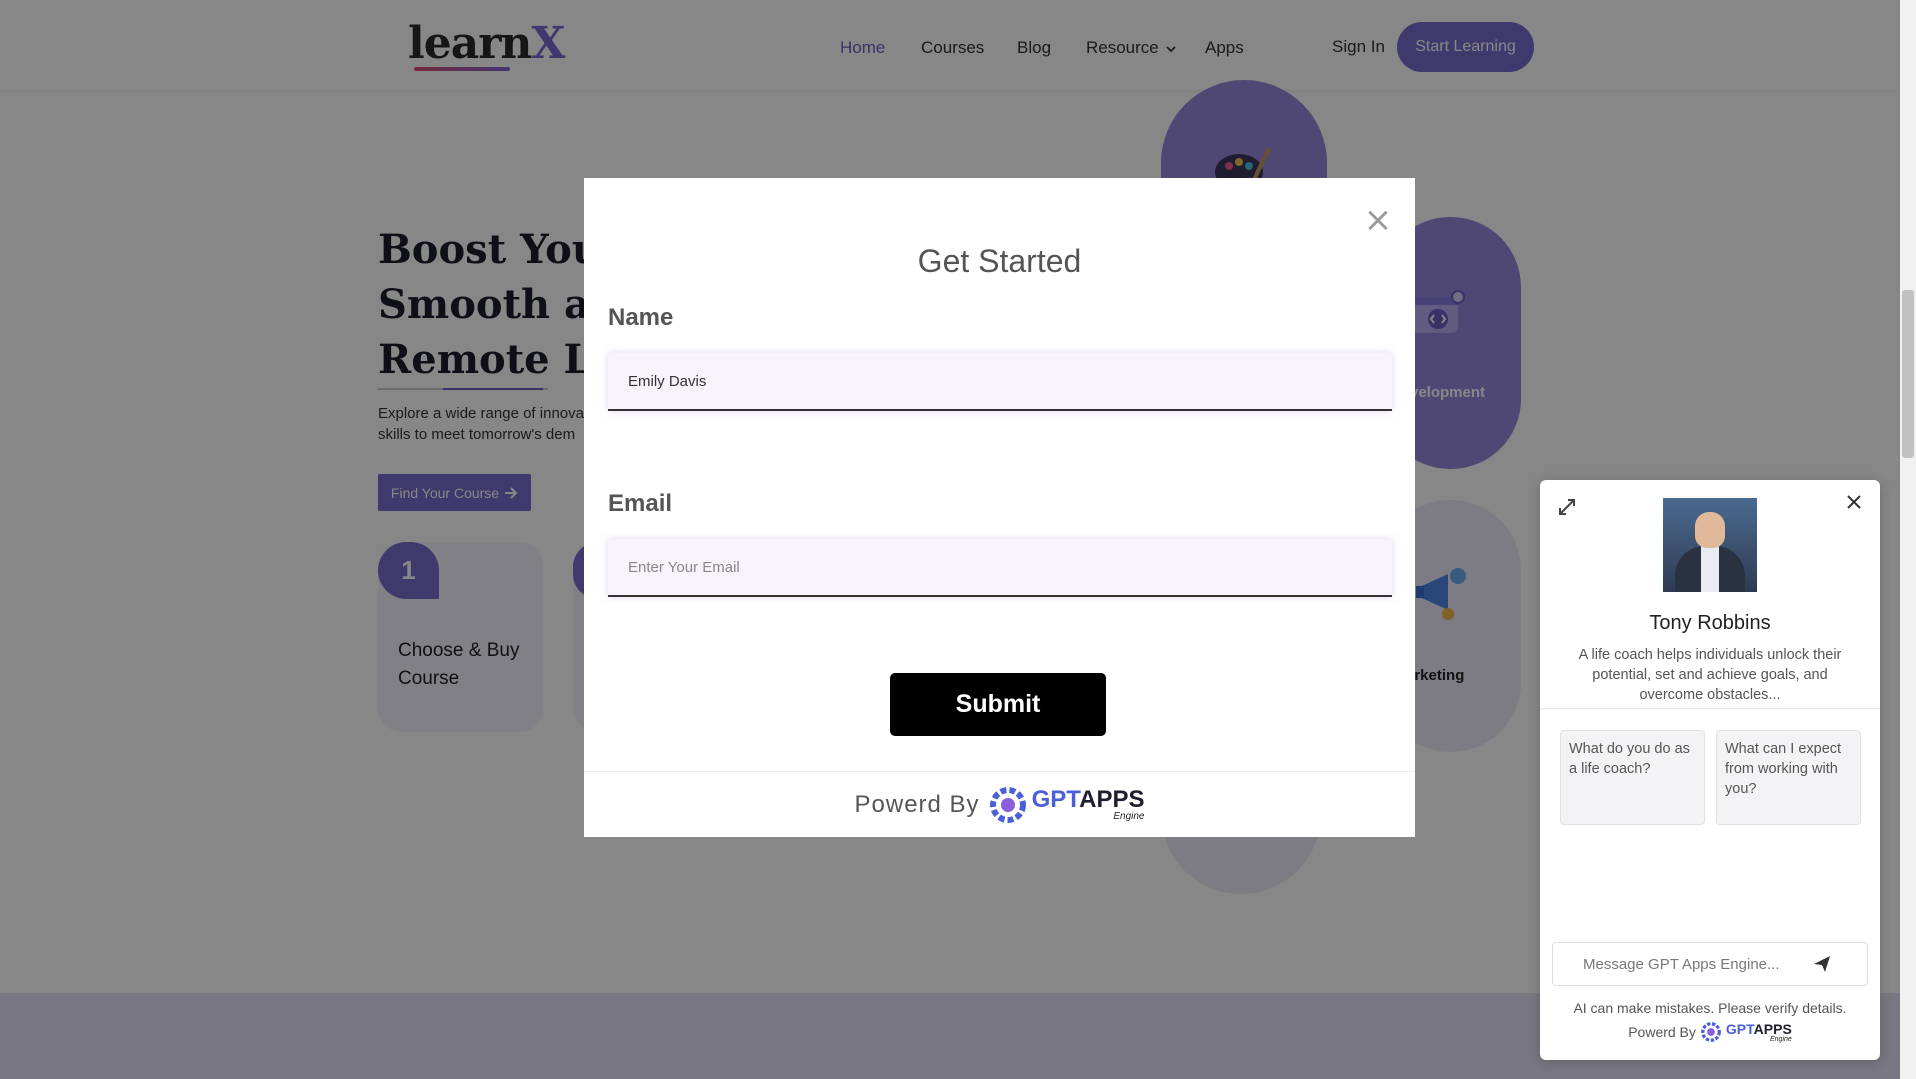 The width and height of the screenshot is (1916, 1079). I want to click on expand-icon, so click(1567, 507).